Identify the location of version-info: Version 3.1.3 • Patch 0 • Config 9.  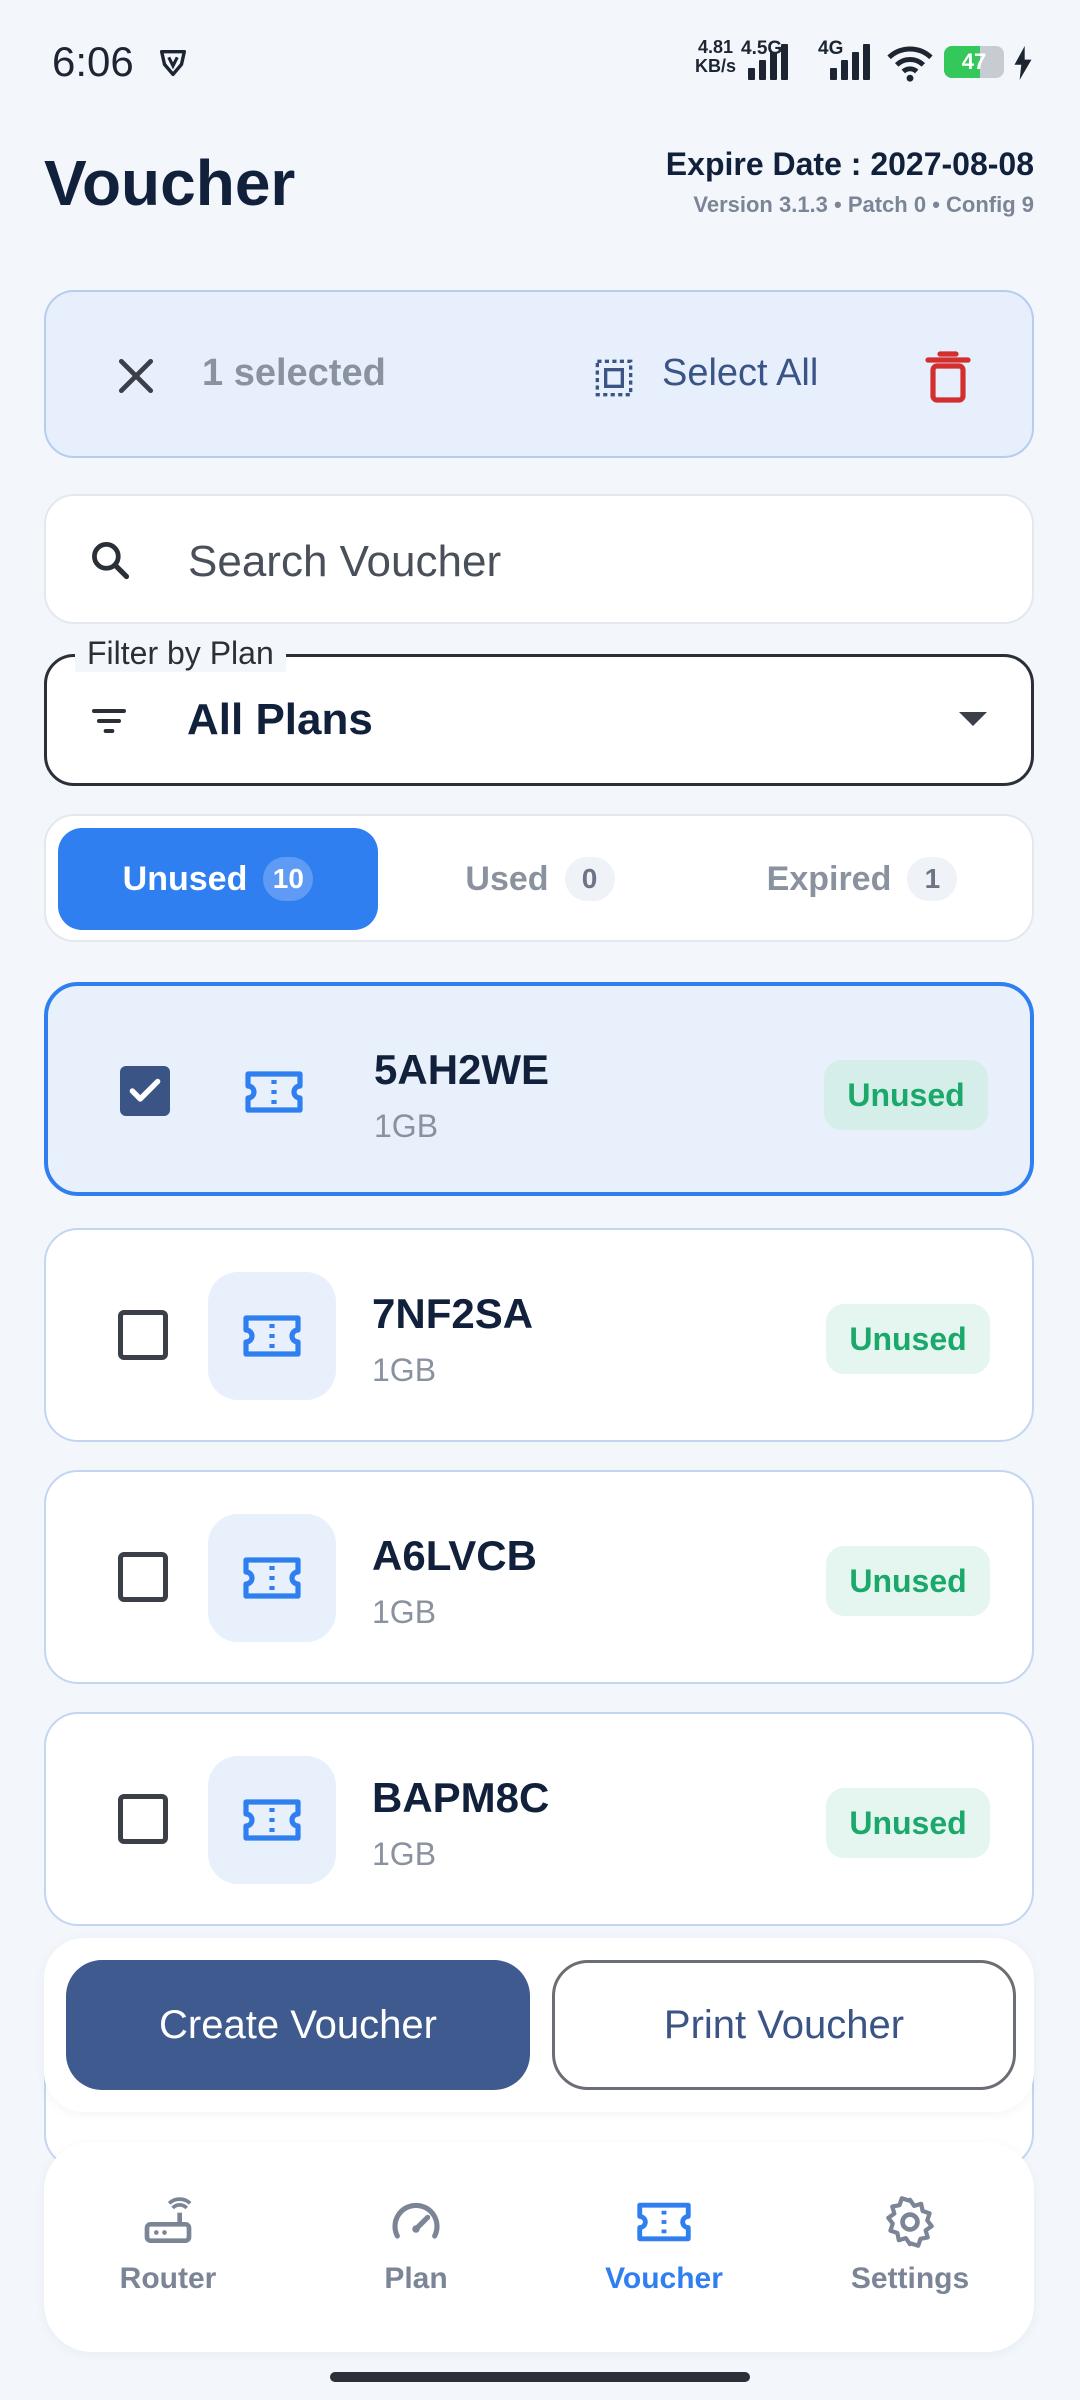
(863, 204).